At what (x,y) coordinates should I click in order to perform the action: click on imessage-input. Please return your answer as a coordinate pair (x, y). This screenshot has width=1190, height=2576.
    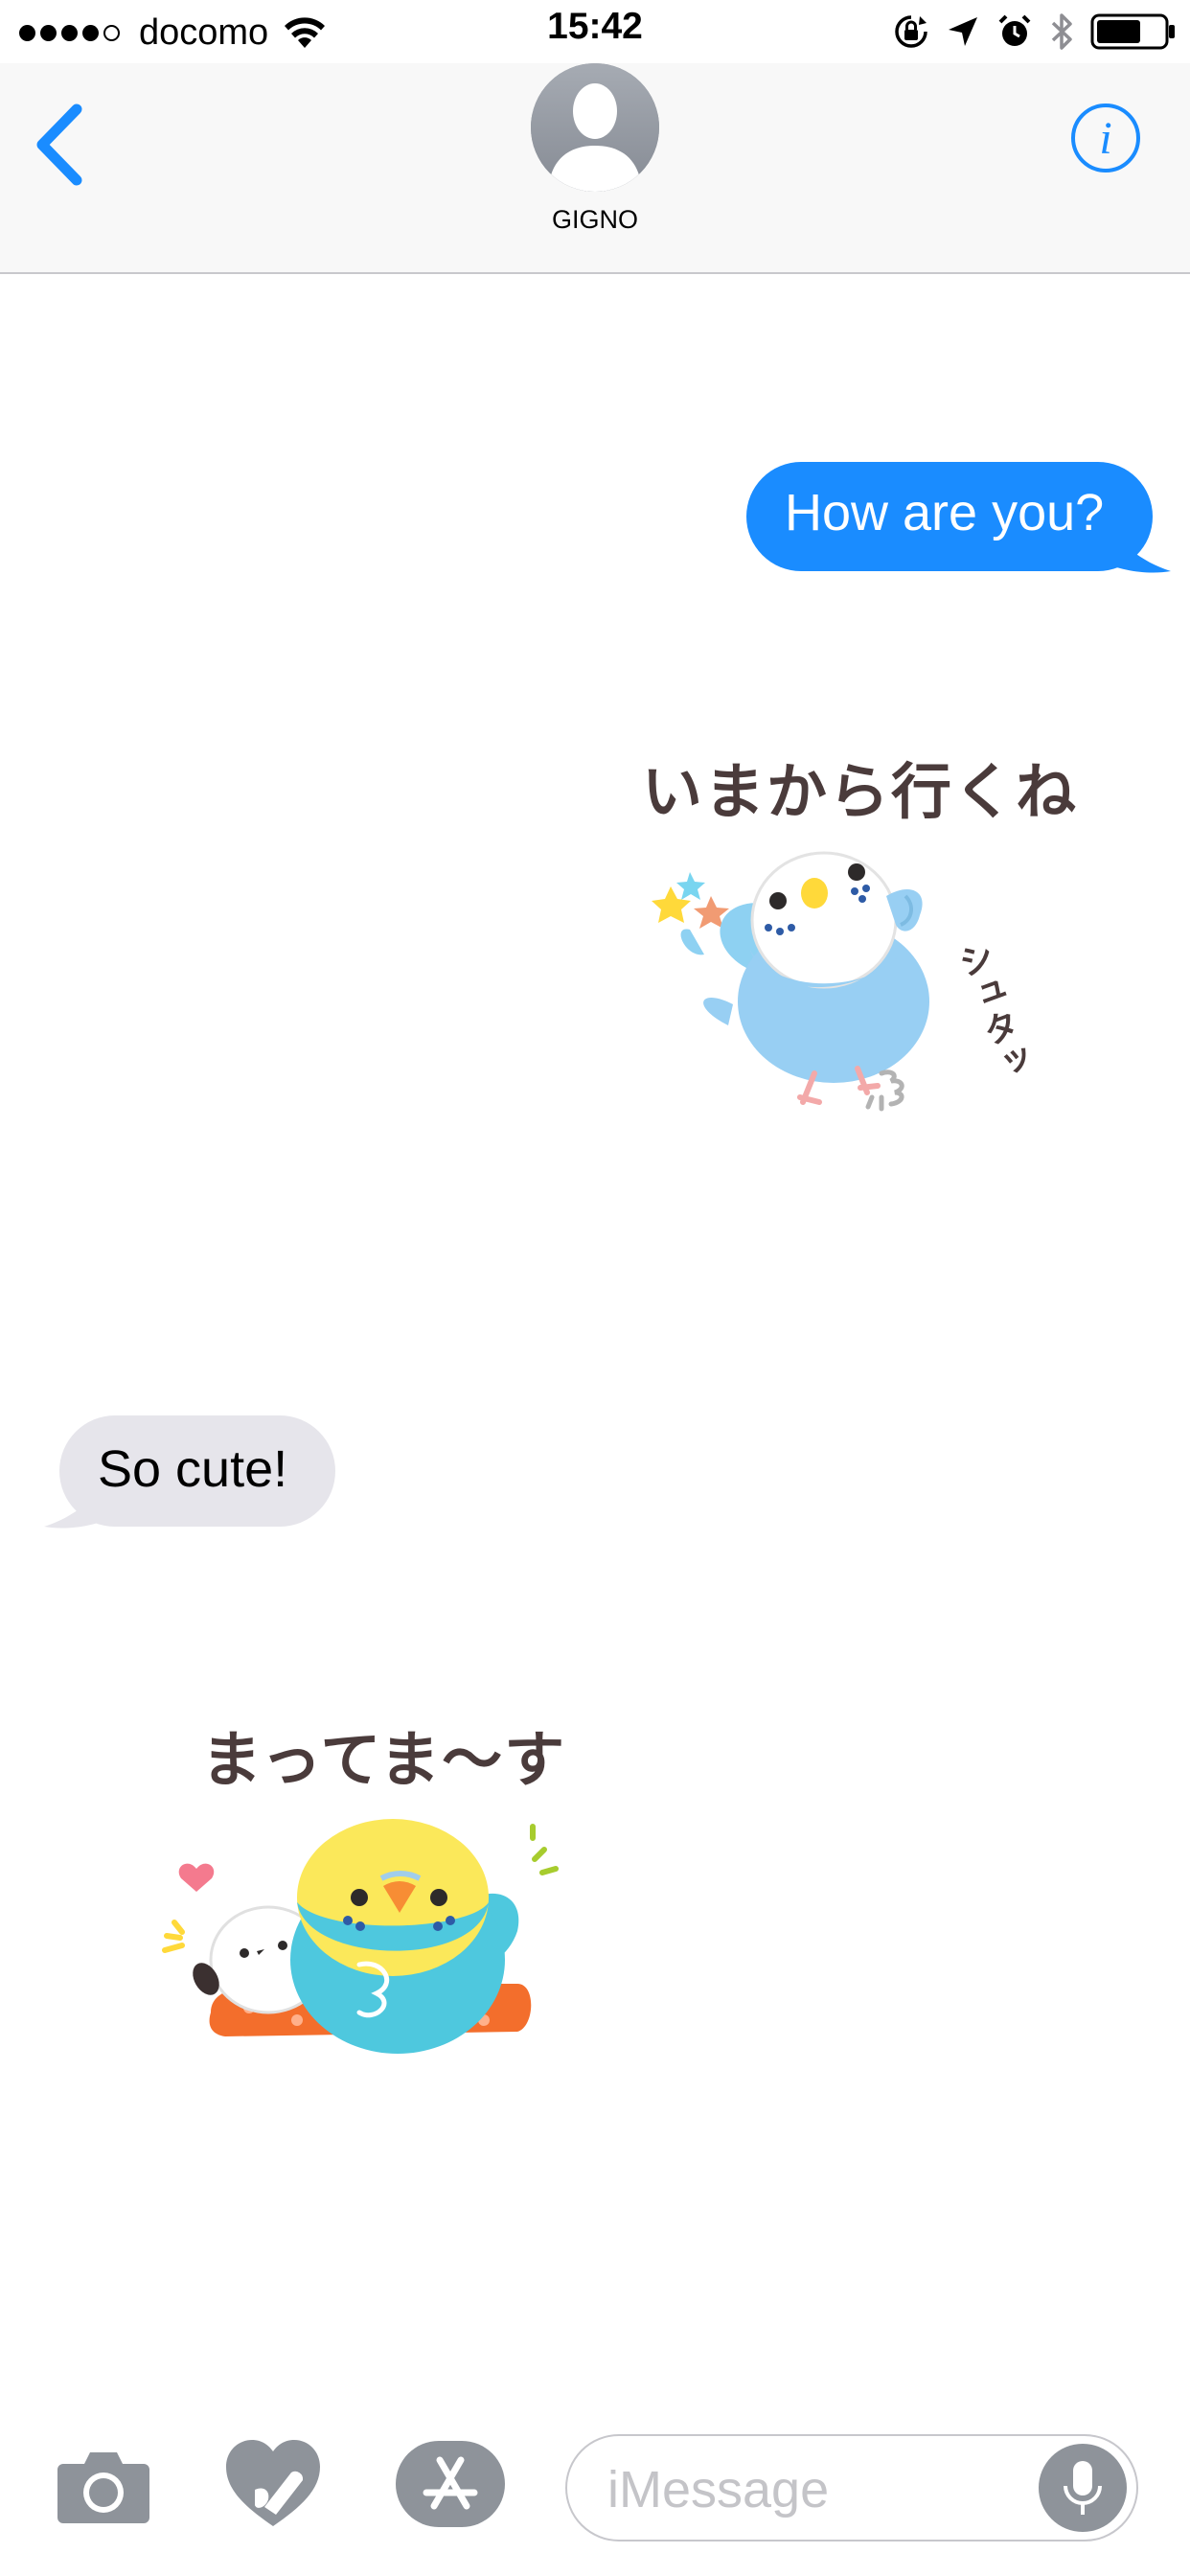
    Looking at the image, I should click on (809, 2489).